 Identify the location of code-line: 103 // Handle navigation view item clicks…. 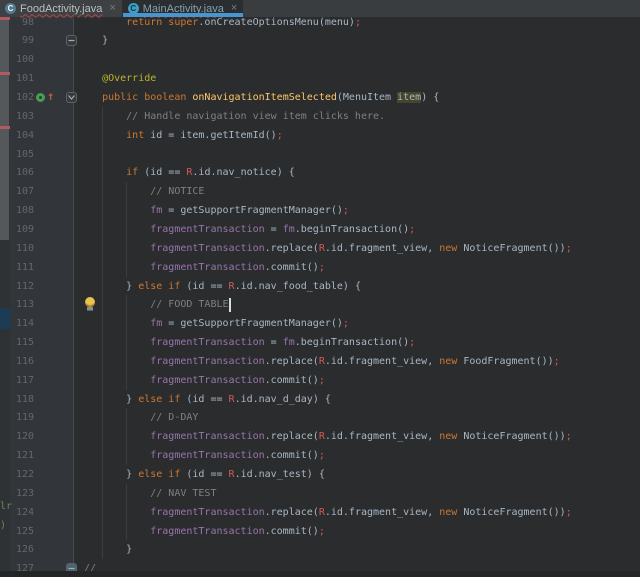
(325, 116).